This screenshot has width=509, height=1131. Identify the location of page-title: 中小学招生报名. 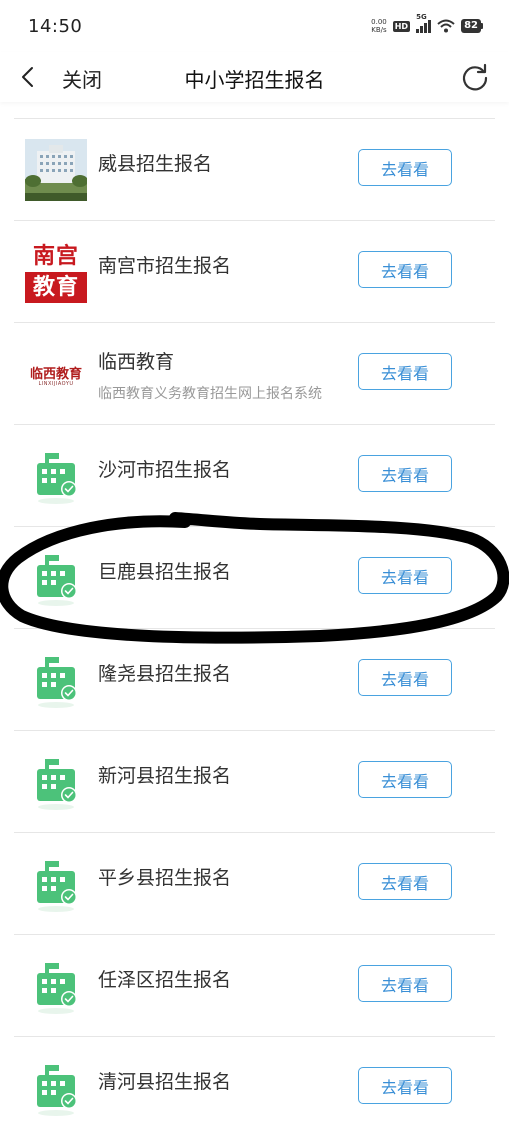
(254, 80).